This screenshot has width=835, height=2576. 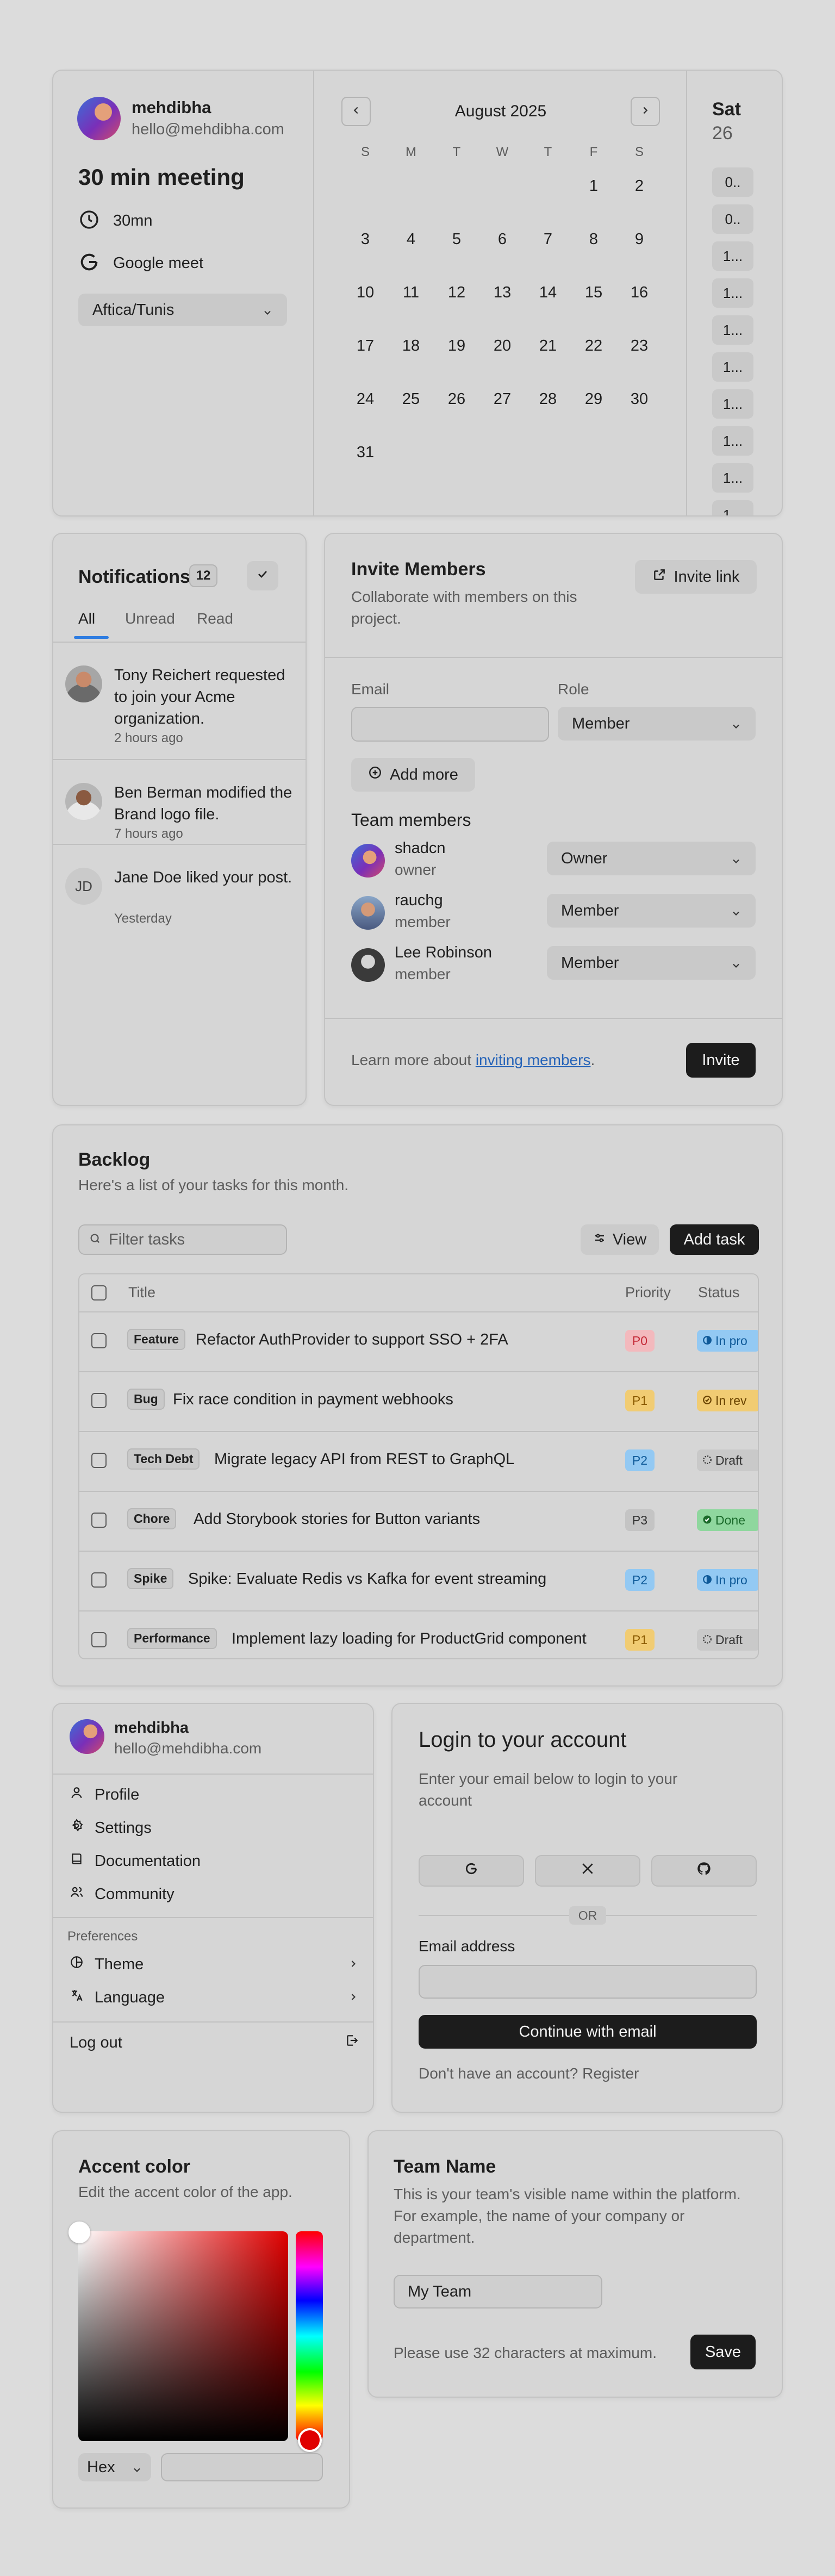 What do you see at coordinates (111, 1828) in the screenshot?
I see `menu-item-settings: Settings` at bounding box center [111, 1828].